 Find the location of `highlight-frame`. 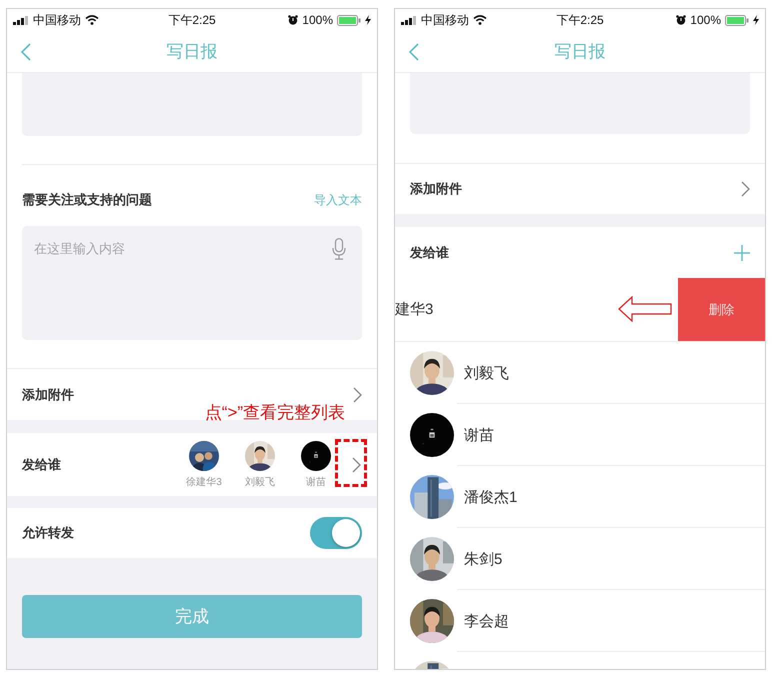

highlight-frame is located at coordinates (351, 463).